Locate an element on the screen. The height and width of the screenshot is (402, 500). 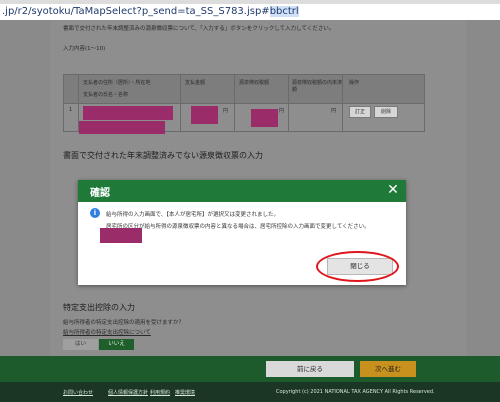
redacted-amount is located at coordinates (204, 115).